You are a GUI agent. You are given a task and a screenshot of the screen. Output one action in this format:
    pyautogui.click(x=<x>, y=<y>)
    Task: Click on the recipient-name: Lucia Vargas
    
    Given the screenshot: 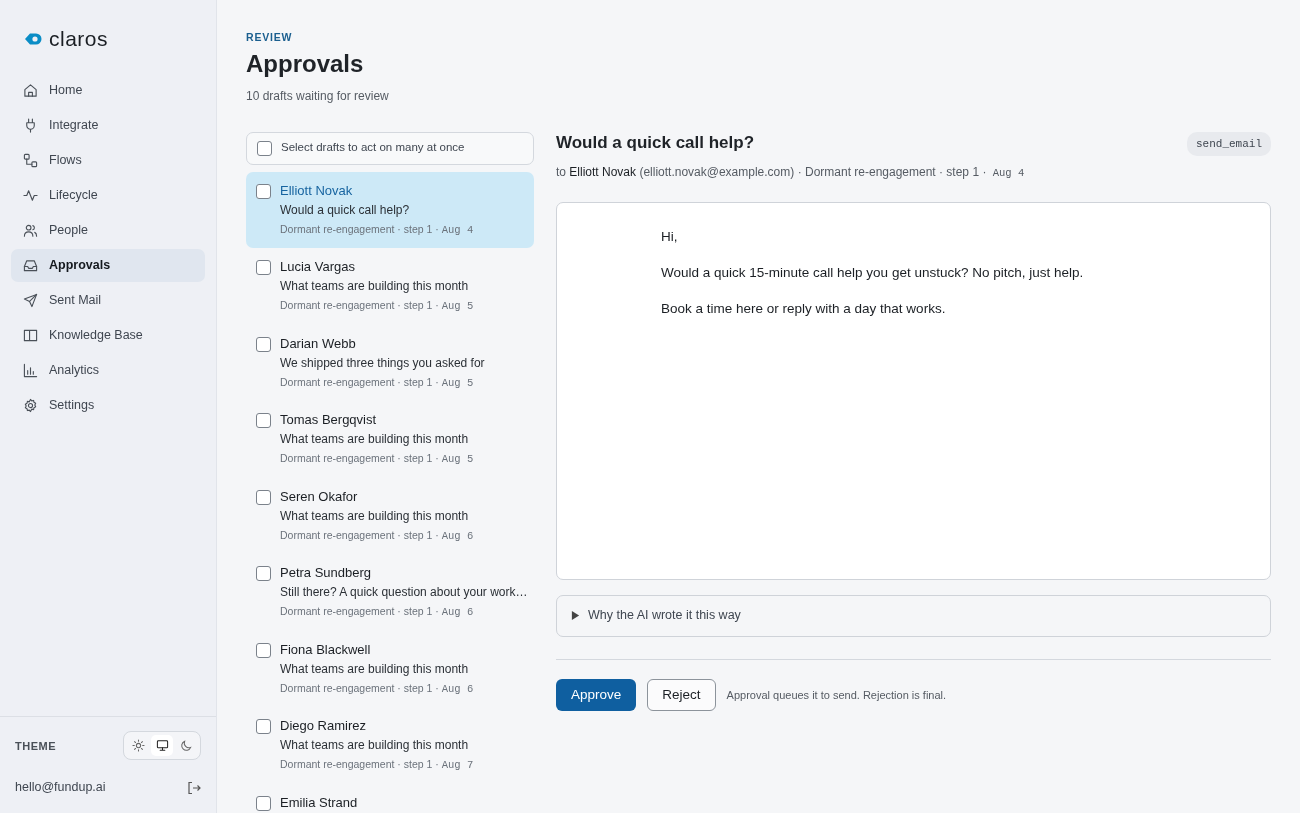 What is the action you would take?
    pyautogui.click(x=318, y=267)
    